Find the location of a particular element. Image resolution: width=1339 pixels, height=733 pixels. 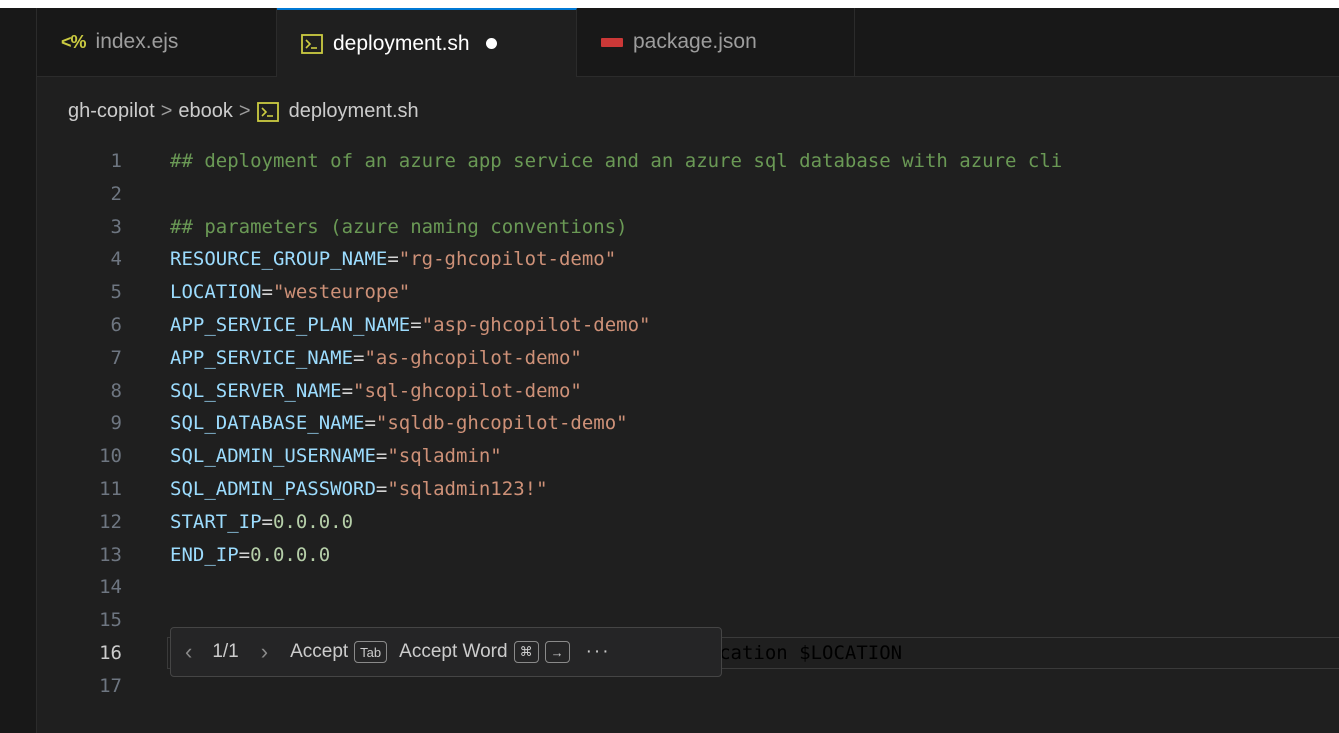

chevron-right-icon: › is located at coordinates (264, 652).